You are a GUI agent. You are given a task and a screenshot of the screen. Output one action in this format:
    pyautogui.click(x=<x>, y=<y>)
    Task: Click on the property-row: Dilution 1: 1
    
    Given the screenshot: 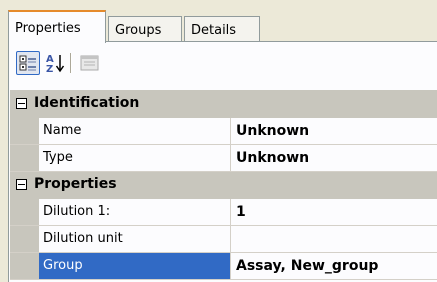 What is the action you would take?
    pyautogui.click(x=223, y=212)
    